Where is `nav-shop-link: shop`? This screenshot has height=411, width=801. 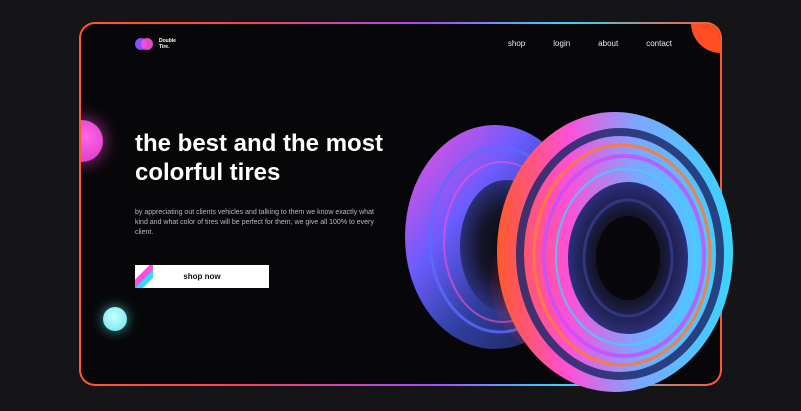
nav-shop-link: shop is located at coordinates (516, 43).